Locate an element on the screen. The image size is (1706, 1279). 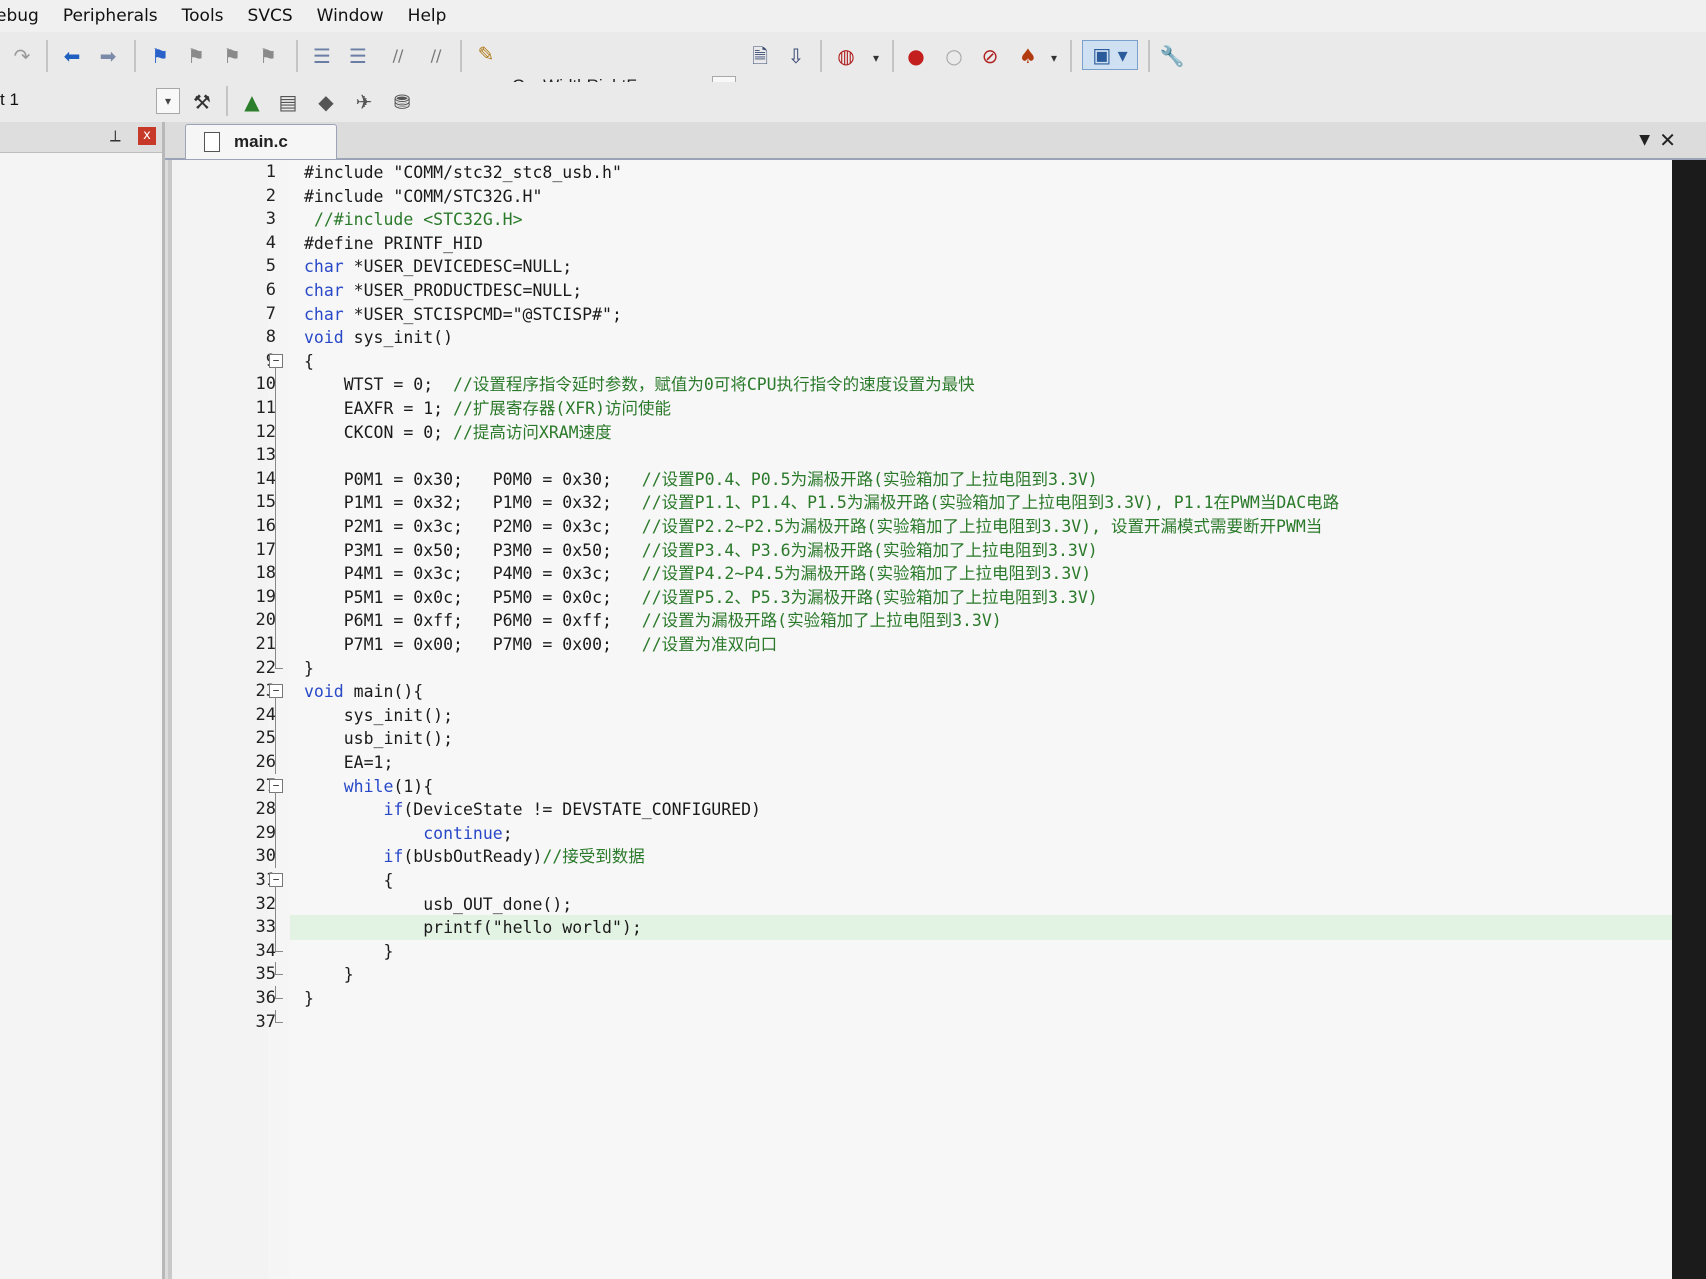
indent-icon: ☰ is located at coordinates (322, 56).